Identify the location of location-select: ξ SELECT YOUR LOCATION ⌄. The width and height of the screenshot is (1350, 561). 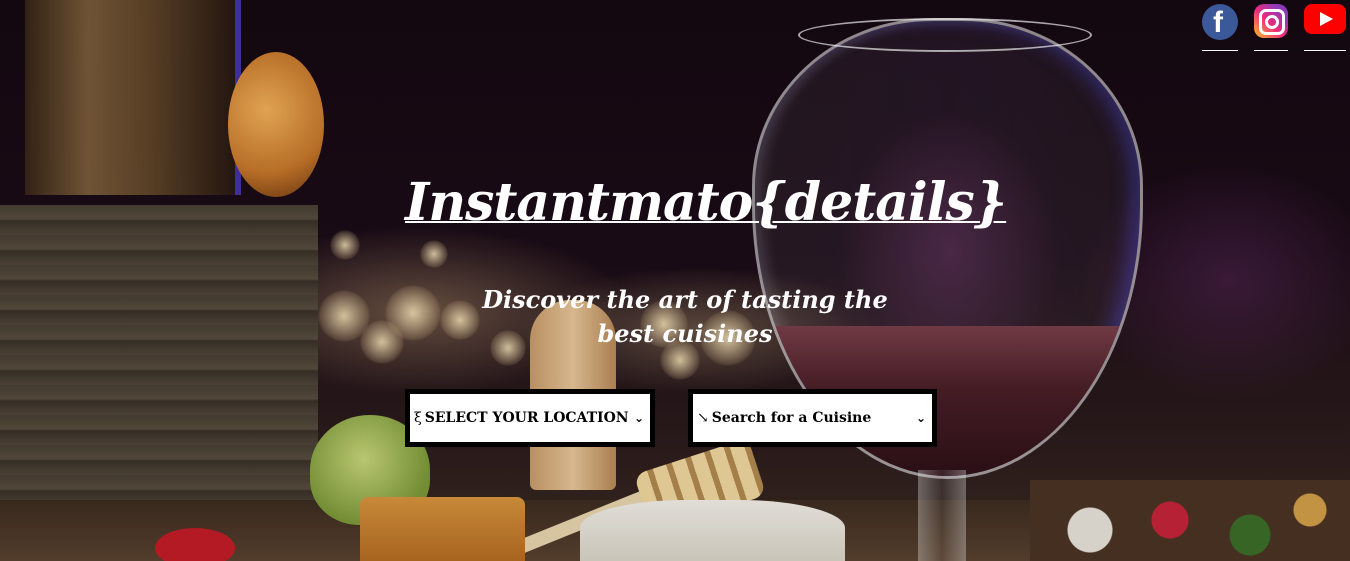
(530, 418).